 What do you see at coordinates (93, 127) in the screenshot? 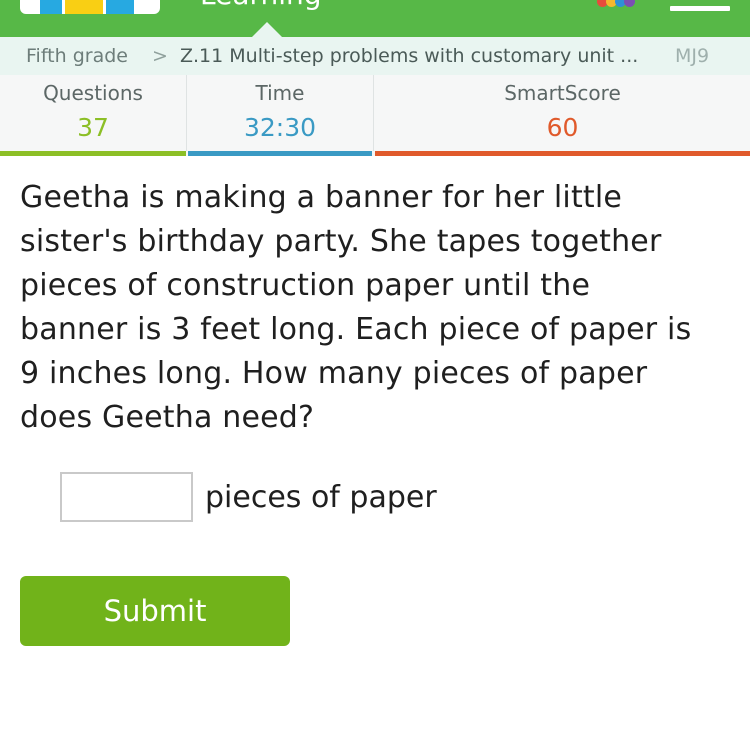
I see `stat-questions-value: 37` at bounding box center [93, 127].